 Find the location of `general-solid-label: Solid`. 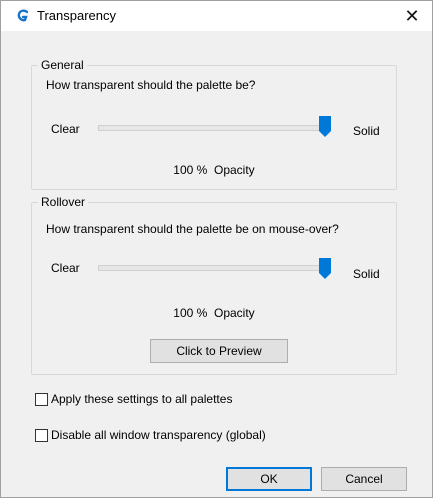

general-solid-label: Solid is located at coordinates (366, 131).